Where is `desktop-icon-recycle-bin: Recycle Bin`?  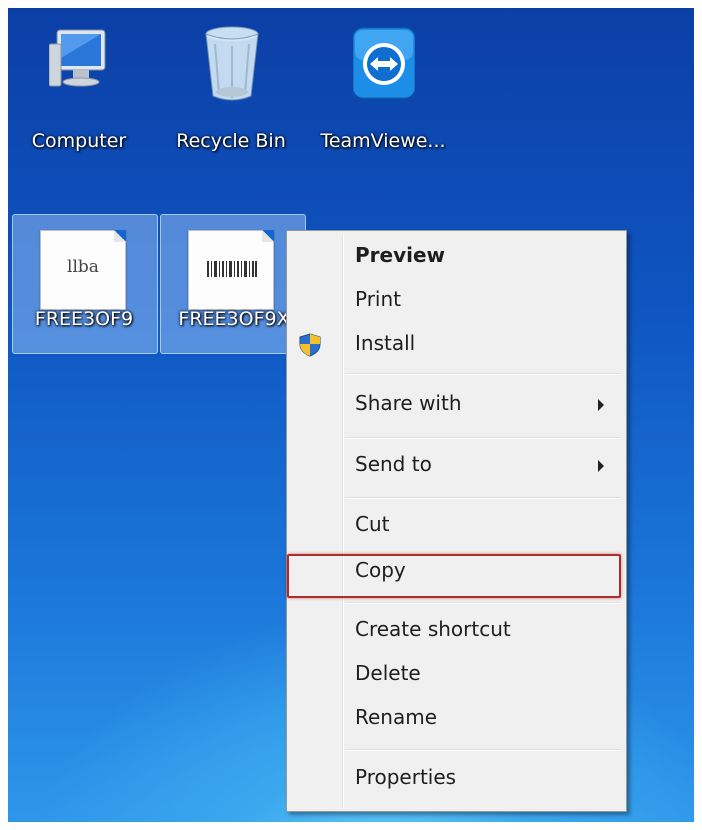 desktop-icon-recycle-bin: Recycle Bin is located at coordinates (231, 91).